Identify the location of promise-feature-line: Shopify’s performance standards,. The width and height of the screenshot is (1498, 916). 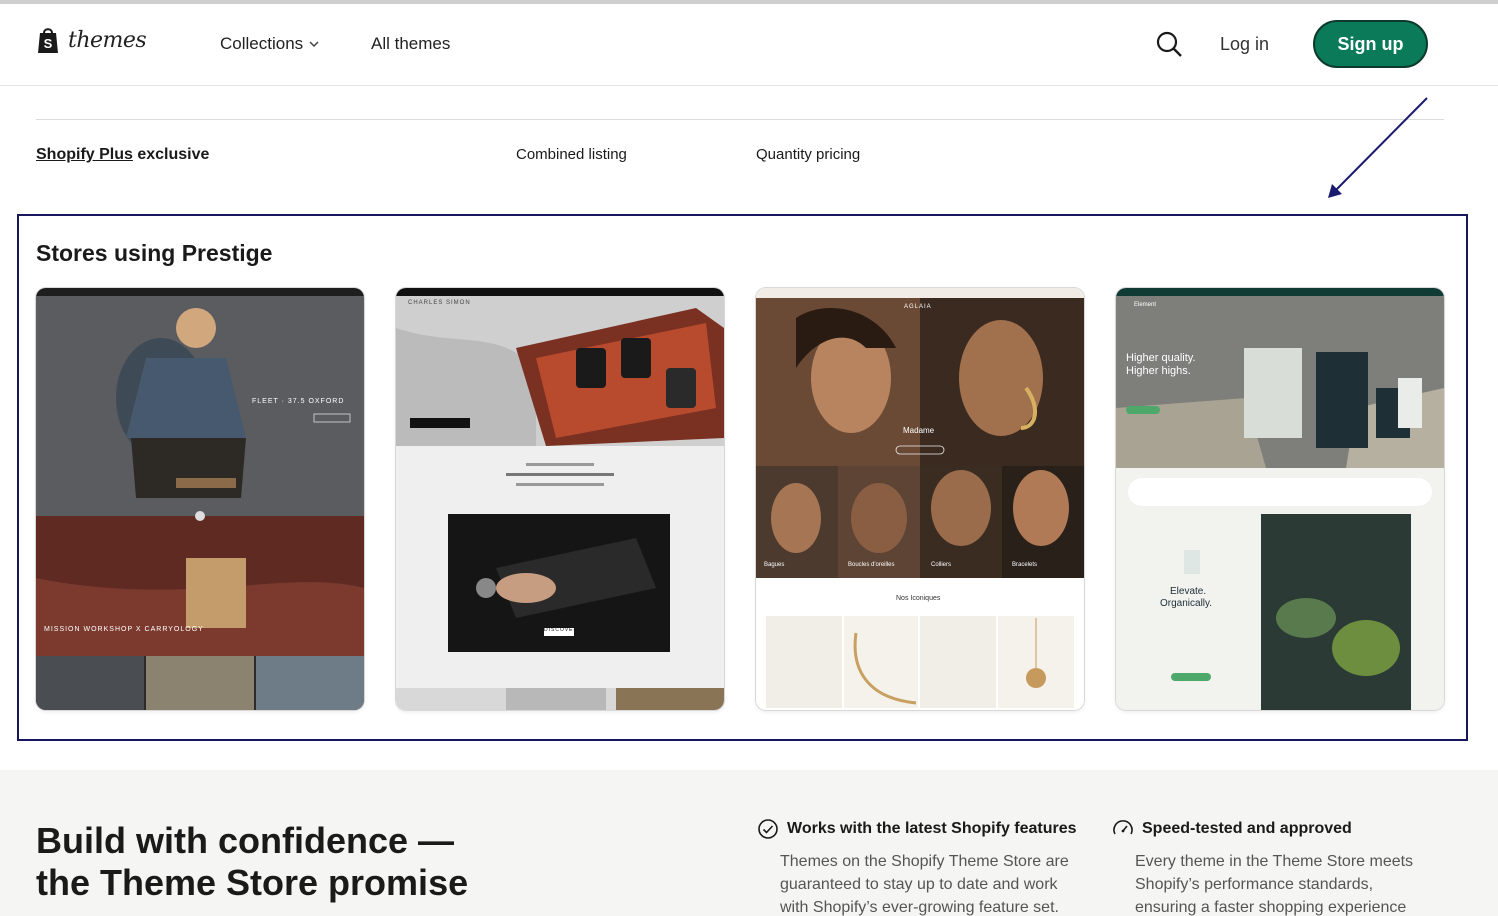
(1254, 884).